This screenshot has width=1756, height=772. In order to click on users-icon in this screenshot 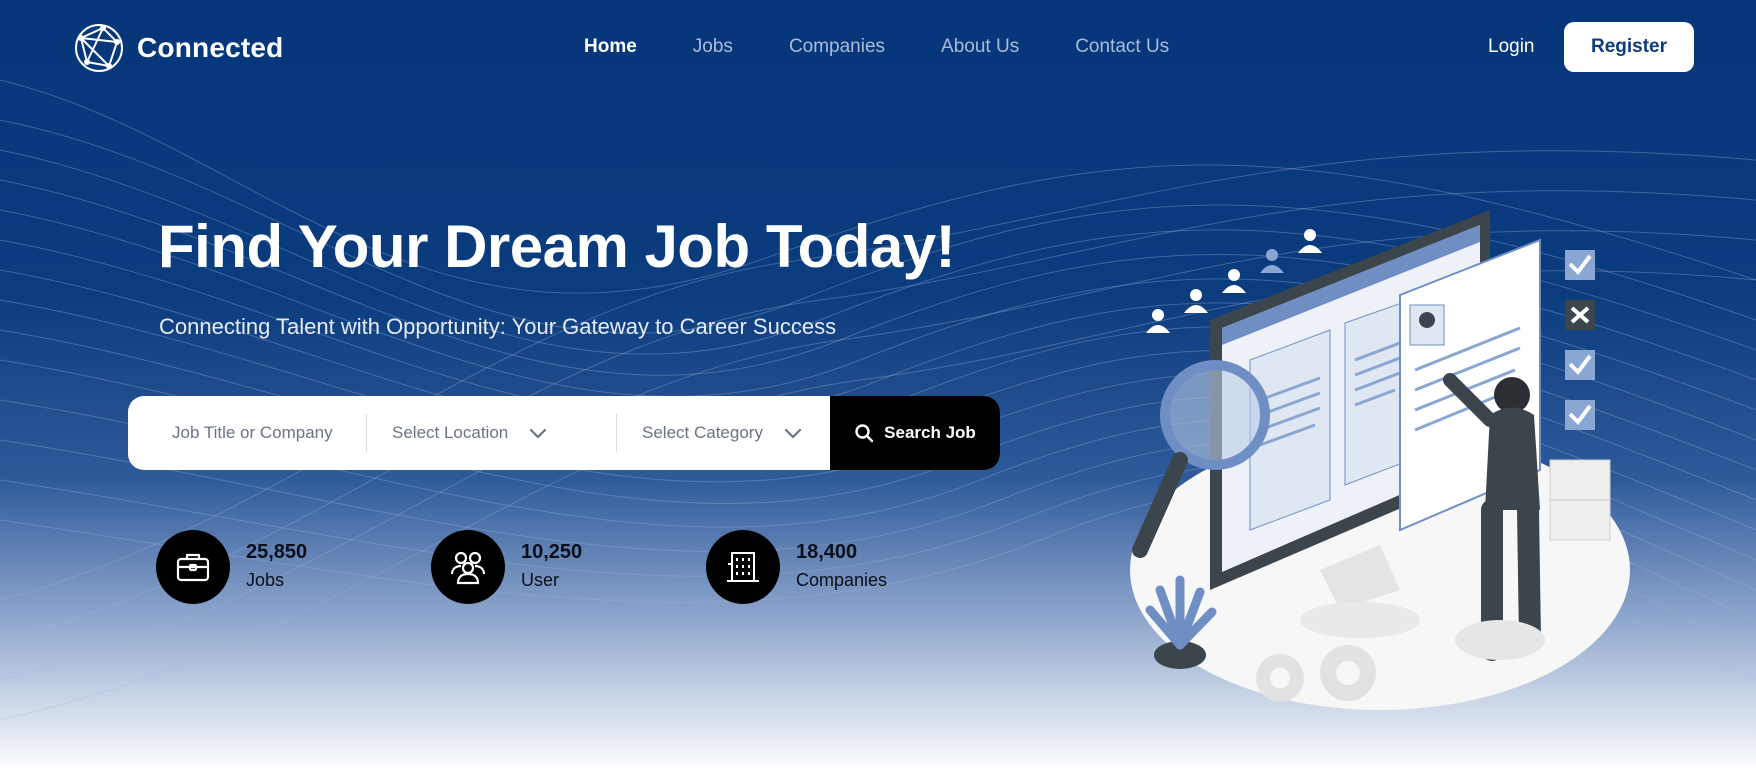, I will do `click(468, 568)`.